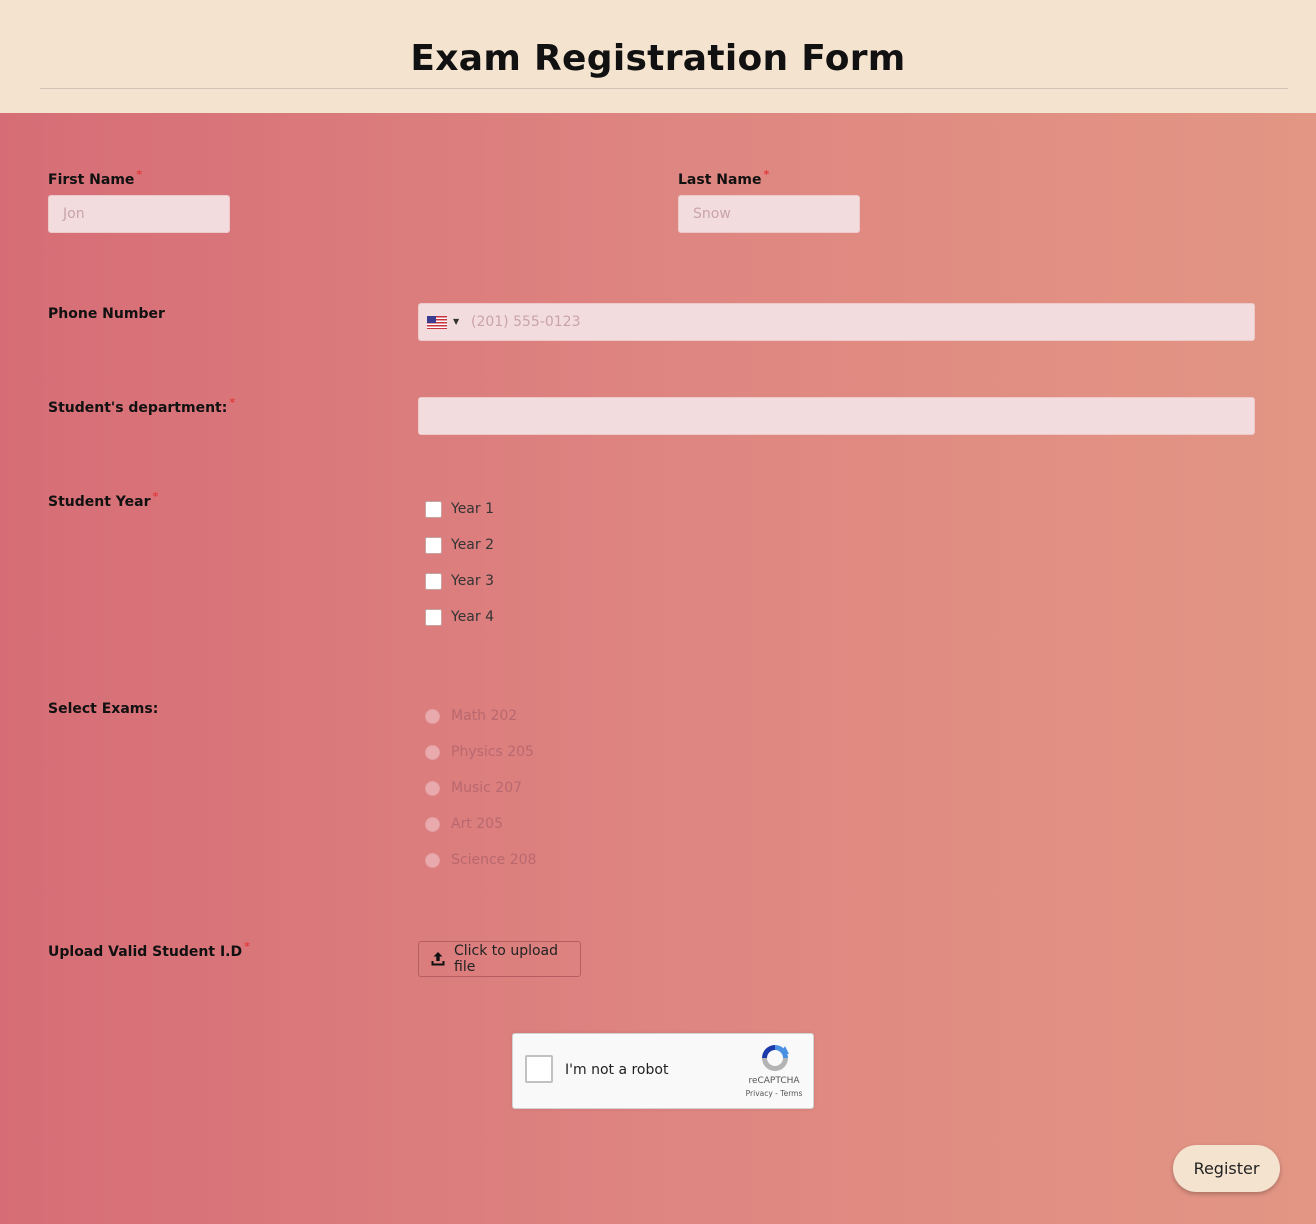 The height and width of the screenshot is (1224, 1316). I want to click on recaptcha-label: I'm not a robot, so click(617, 1070).